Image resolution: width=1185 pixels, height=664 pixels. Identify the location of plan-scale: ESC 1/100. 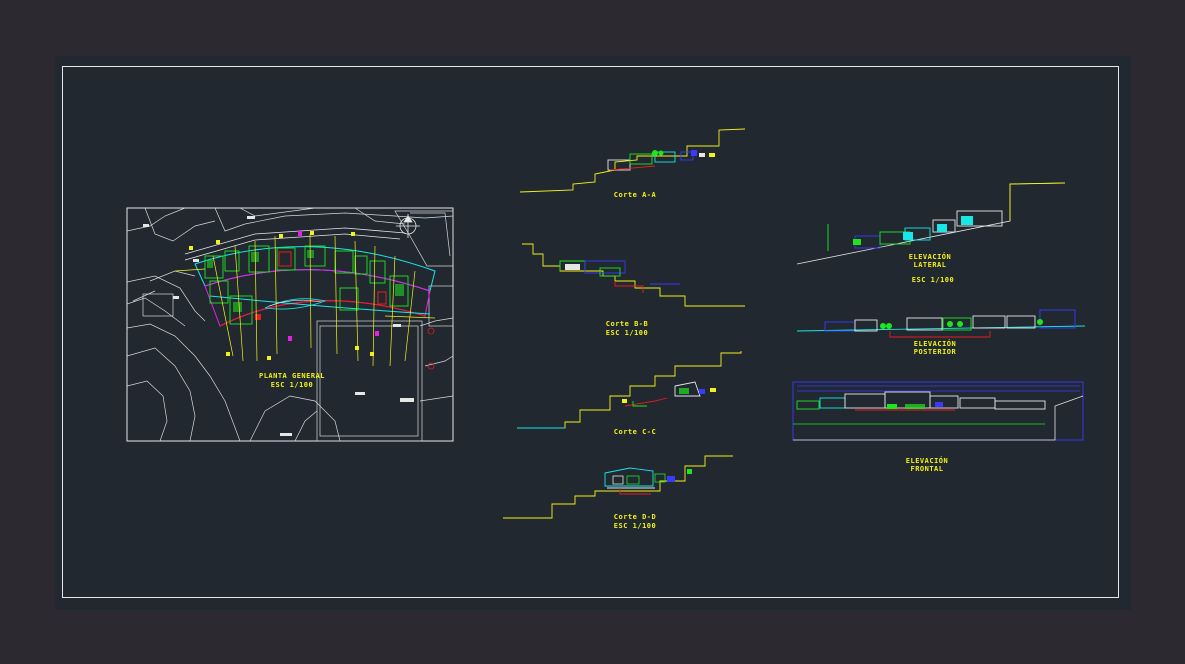
(292, 385).